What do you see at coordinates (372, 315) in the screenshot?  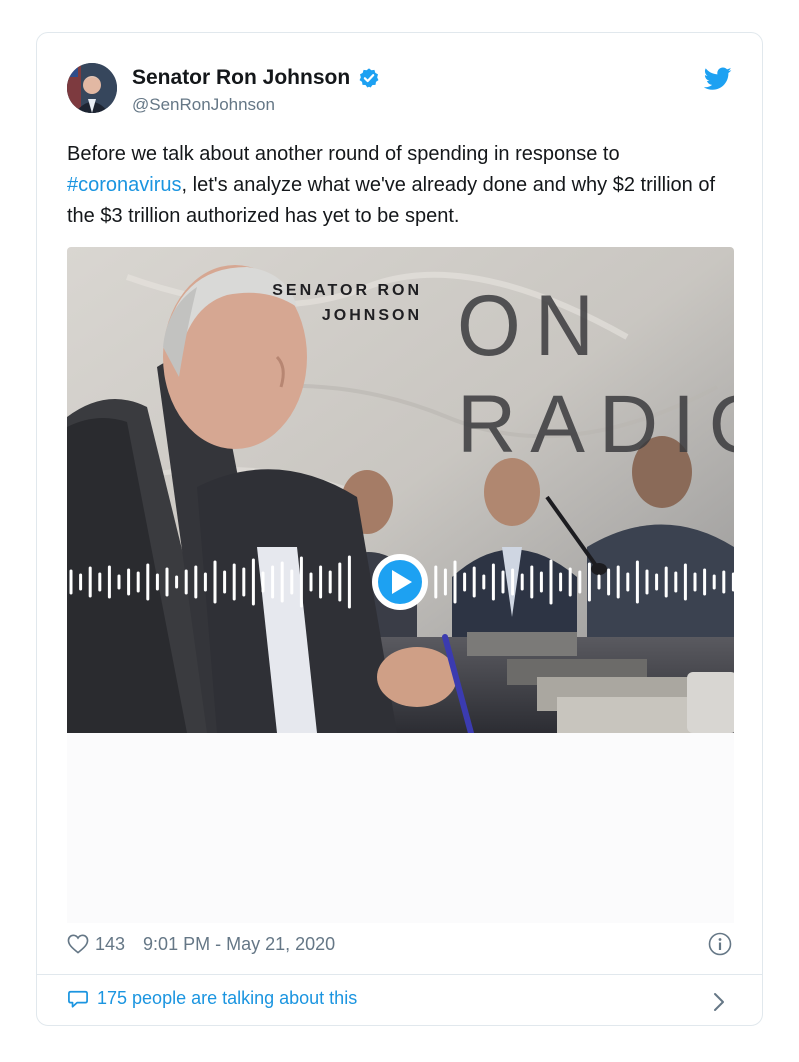 I see `media-kicker-line2: JOHNSON` at bounding box center [372, 315].